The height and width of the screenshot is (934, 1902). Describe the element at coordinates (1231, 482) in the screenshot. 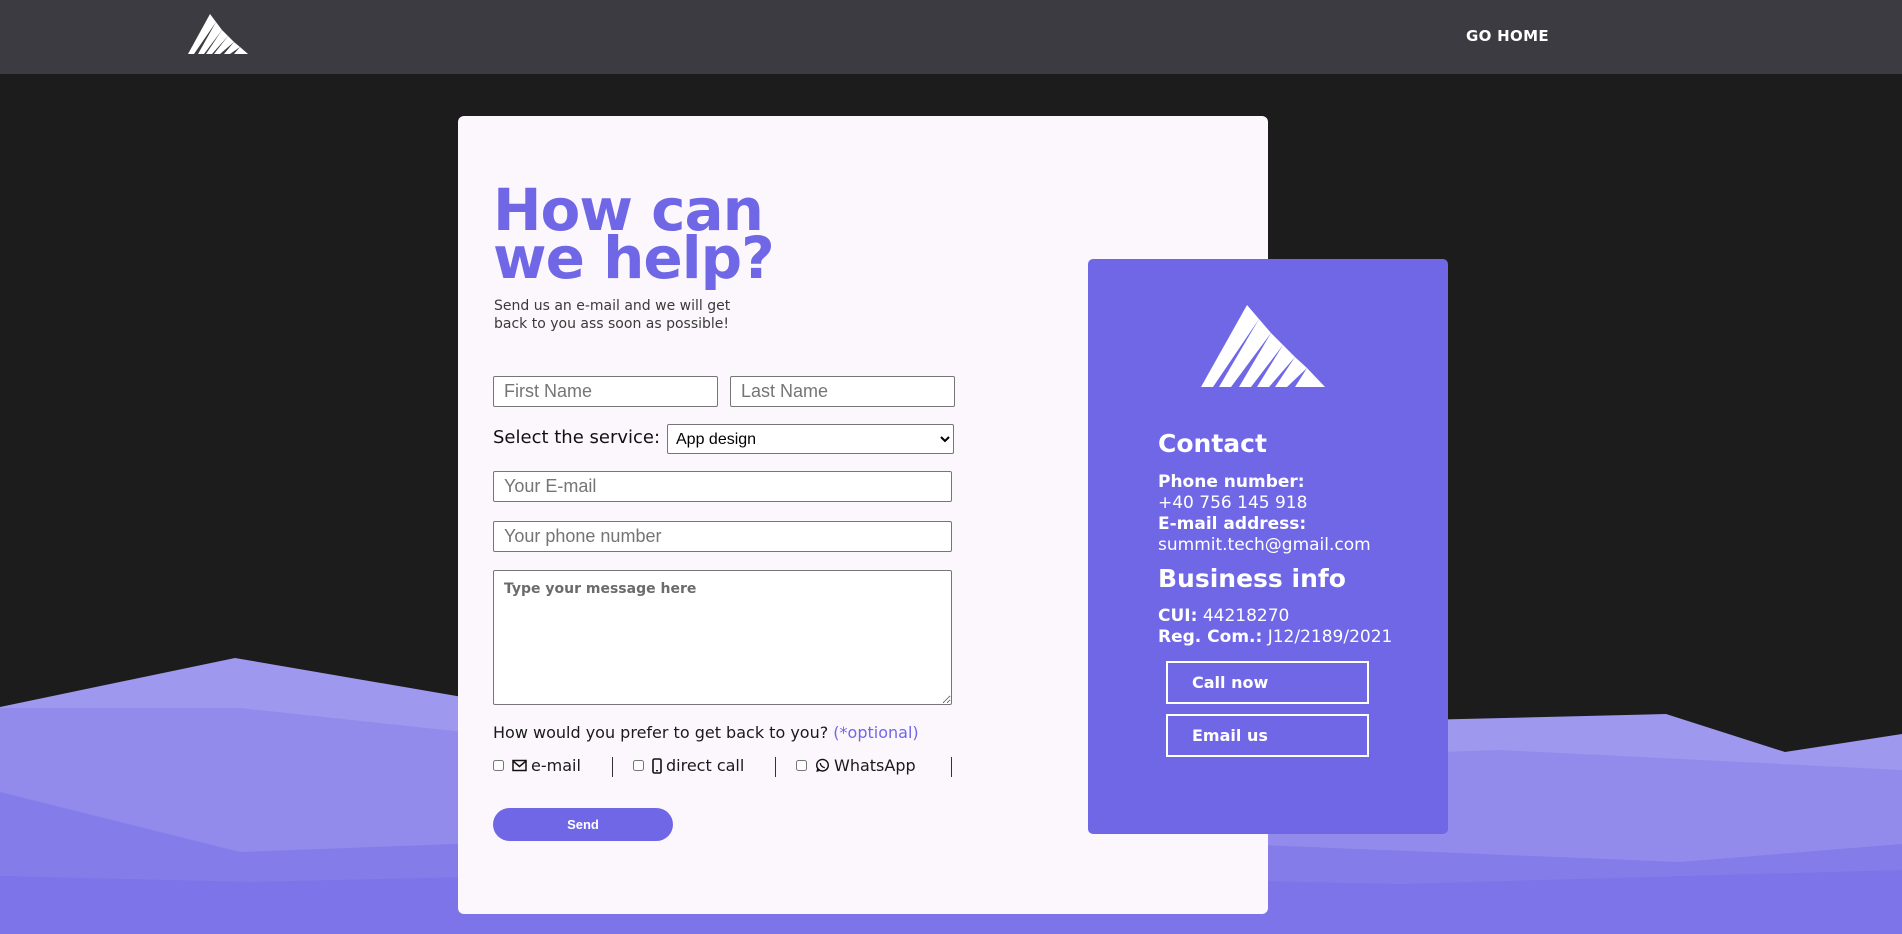

I see `phone-number-label: Phone number:` at that location.